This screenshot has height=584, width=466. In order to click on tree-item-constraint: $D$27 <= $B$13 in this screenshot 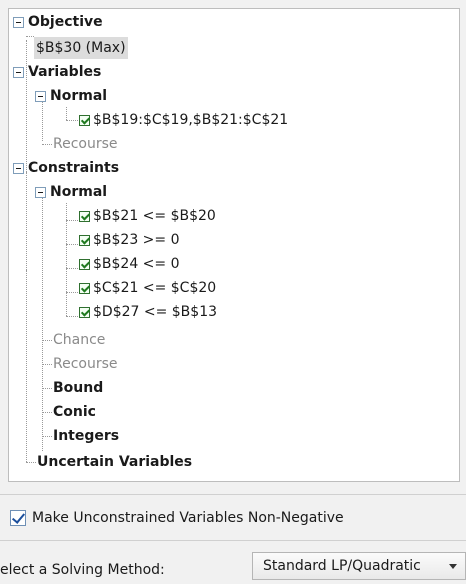, I will do `click(148, 312)`.